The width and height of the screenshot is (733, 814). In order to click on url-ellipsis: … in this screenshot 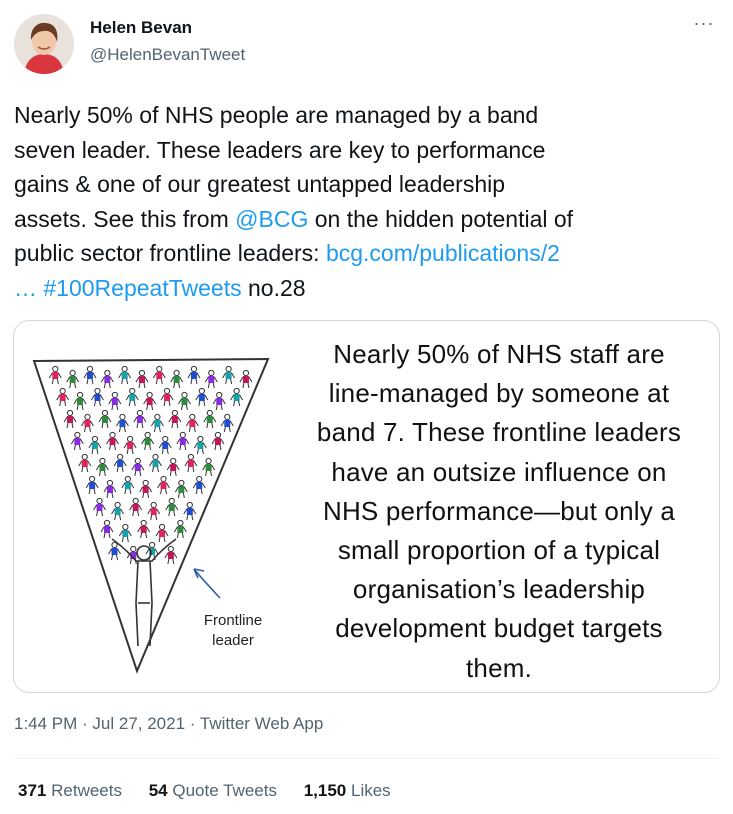, I will do `click(25, 288)`.